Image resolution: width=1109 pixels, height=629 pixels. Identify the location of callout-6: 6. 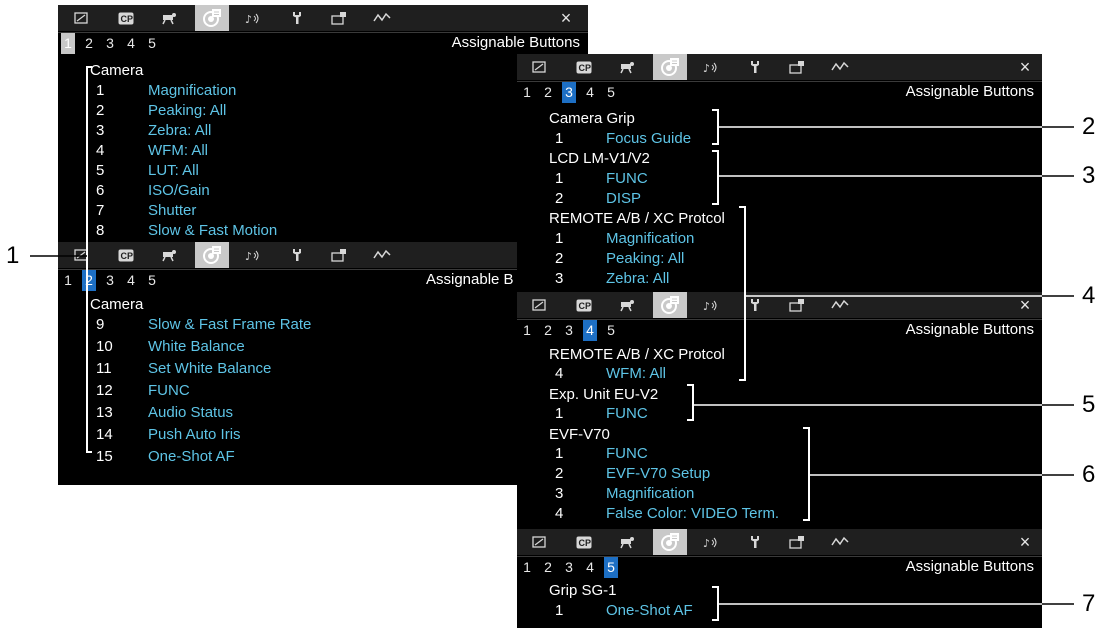
(1089, 474).